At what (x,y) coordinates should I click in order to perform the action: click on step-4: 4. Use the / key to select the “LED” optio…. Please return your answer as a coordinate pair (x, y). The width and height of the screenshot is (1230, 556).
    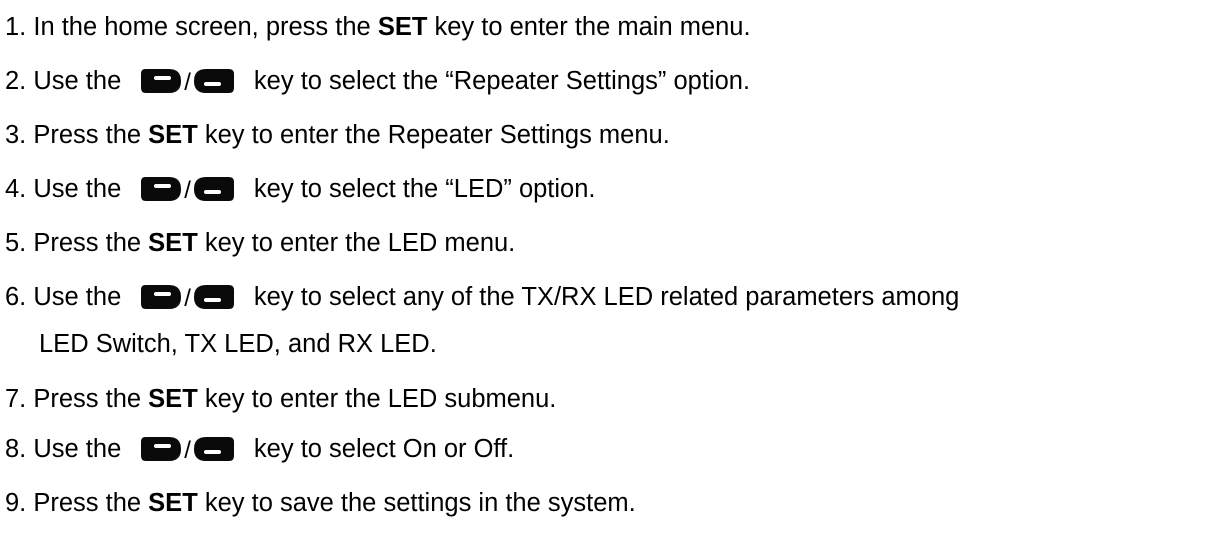
    Looking at the image, I should click on (615, 189).